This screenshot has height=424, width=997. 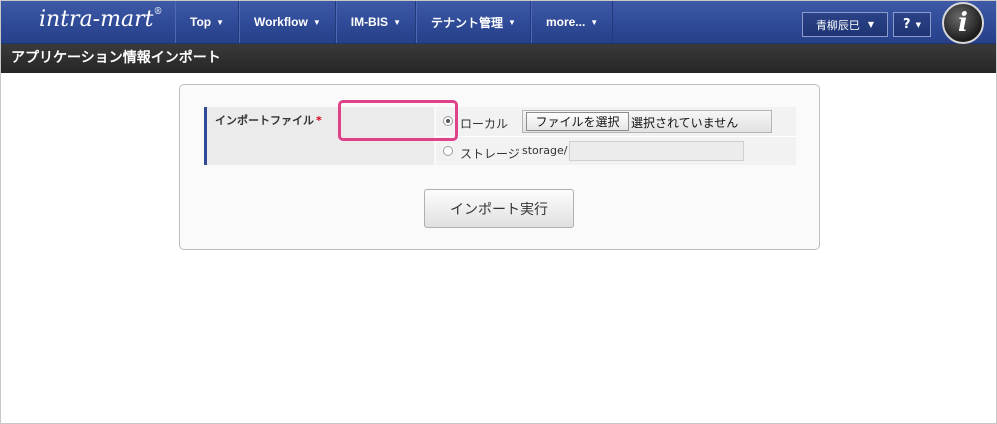 What do you see at coordinates (448, 151) in the screenshot?
I see `storage-radio` at bounding box center [448, 151].